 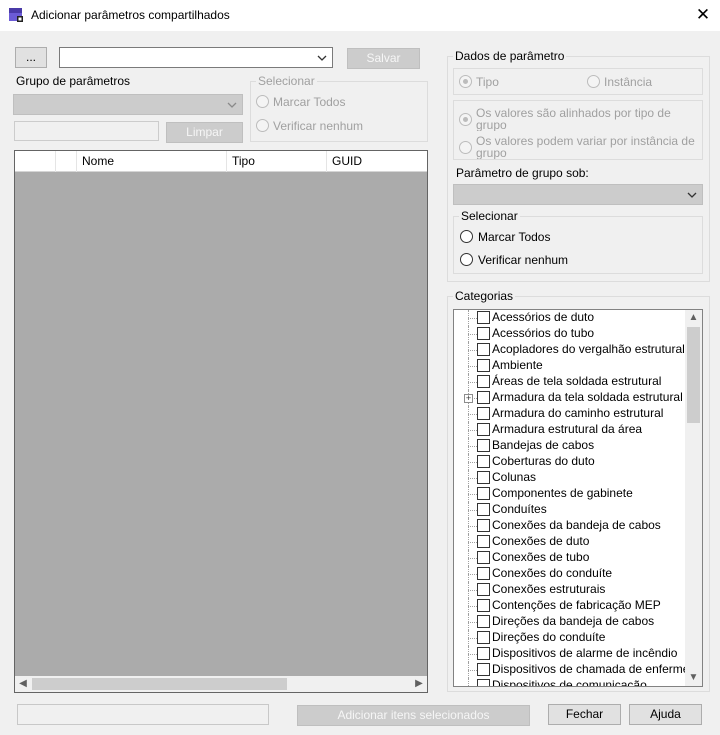 What do you see at coordinates (569, 606) in the screenshot?
I see `category-item: Contenções de fabricação MEP` at bounding box center [569, 606].